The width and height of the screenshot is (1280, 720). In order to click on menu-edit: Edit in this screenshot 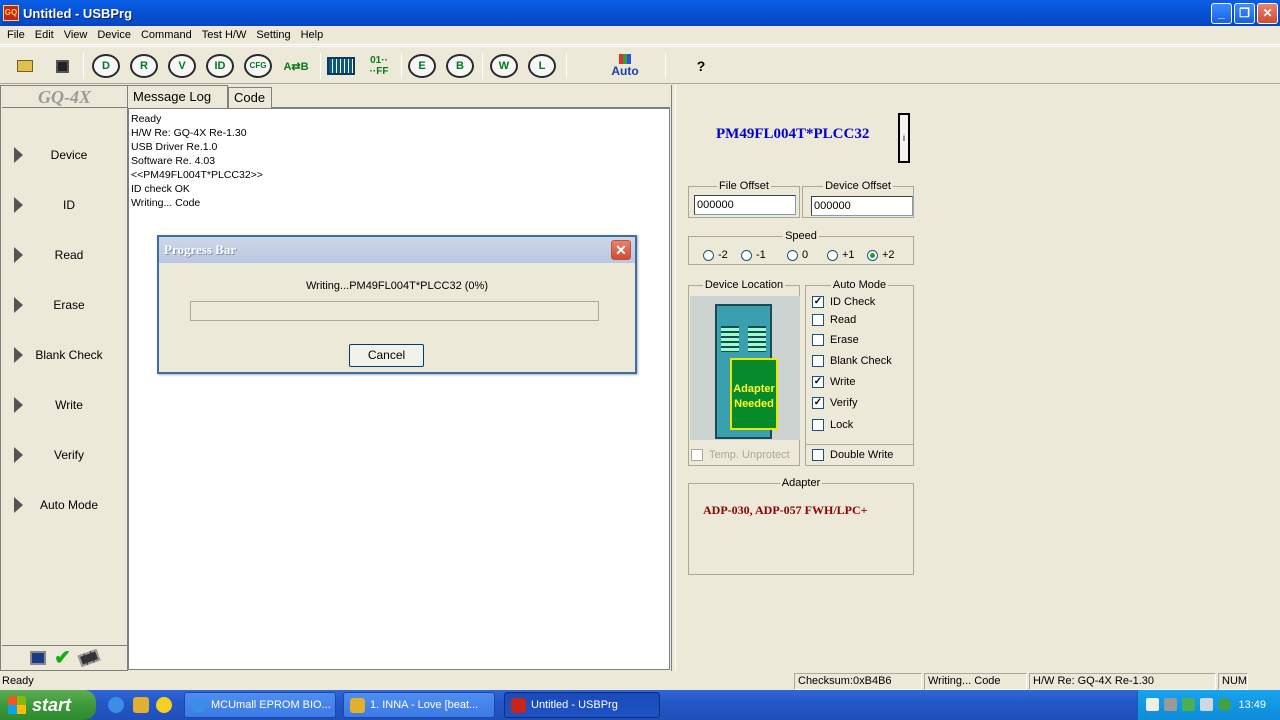, I will do `click(44, 35)`.